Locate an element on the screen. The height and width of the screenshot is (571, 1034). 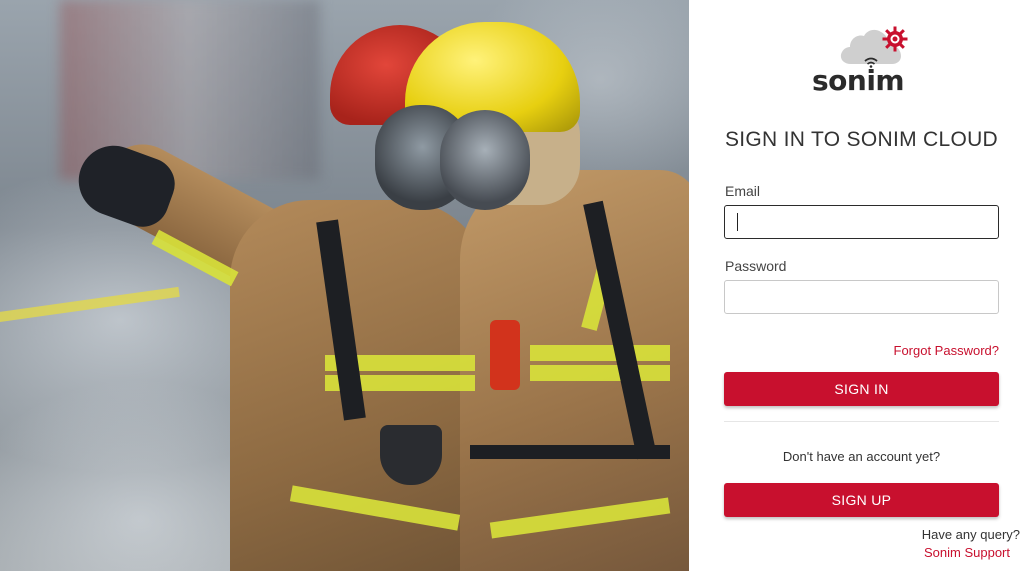
password-field is located at coordinates (861, 297).